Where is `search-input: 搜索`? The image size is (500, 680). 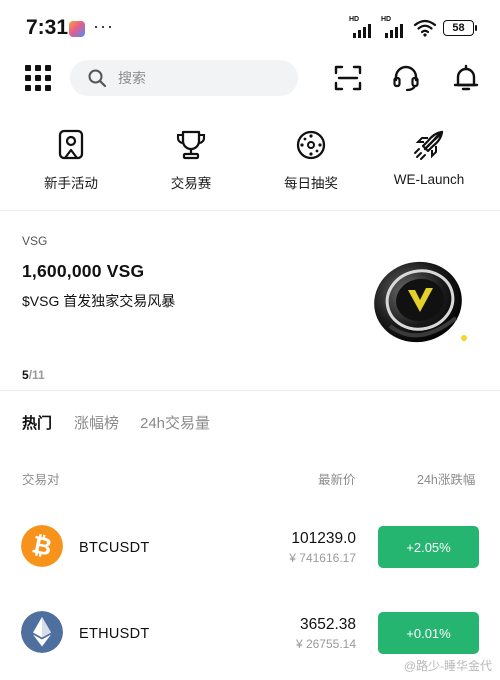 search-input: 搜索 is located at coordinates (184, 78).